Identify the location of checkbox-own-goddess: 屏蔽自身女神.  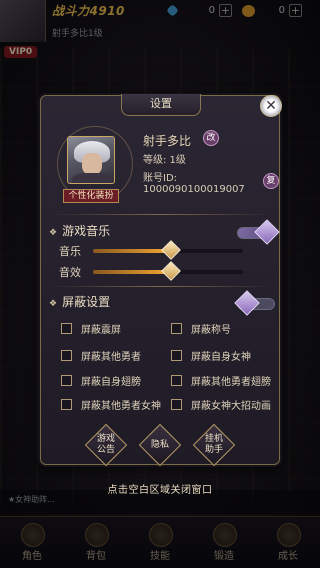
(211, 355).